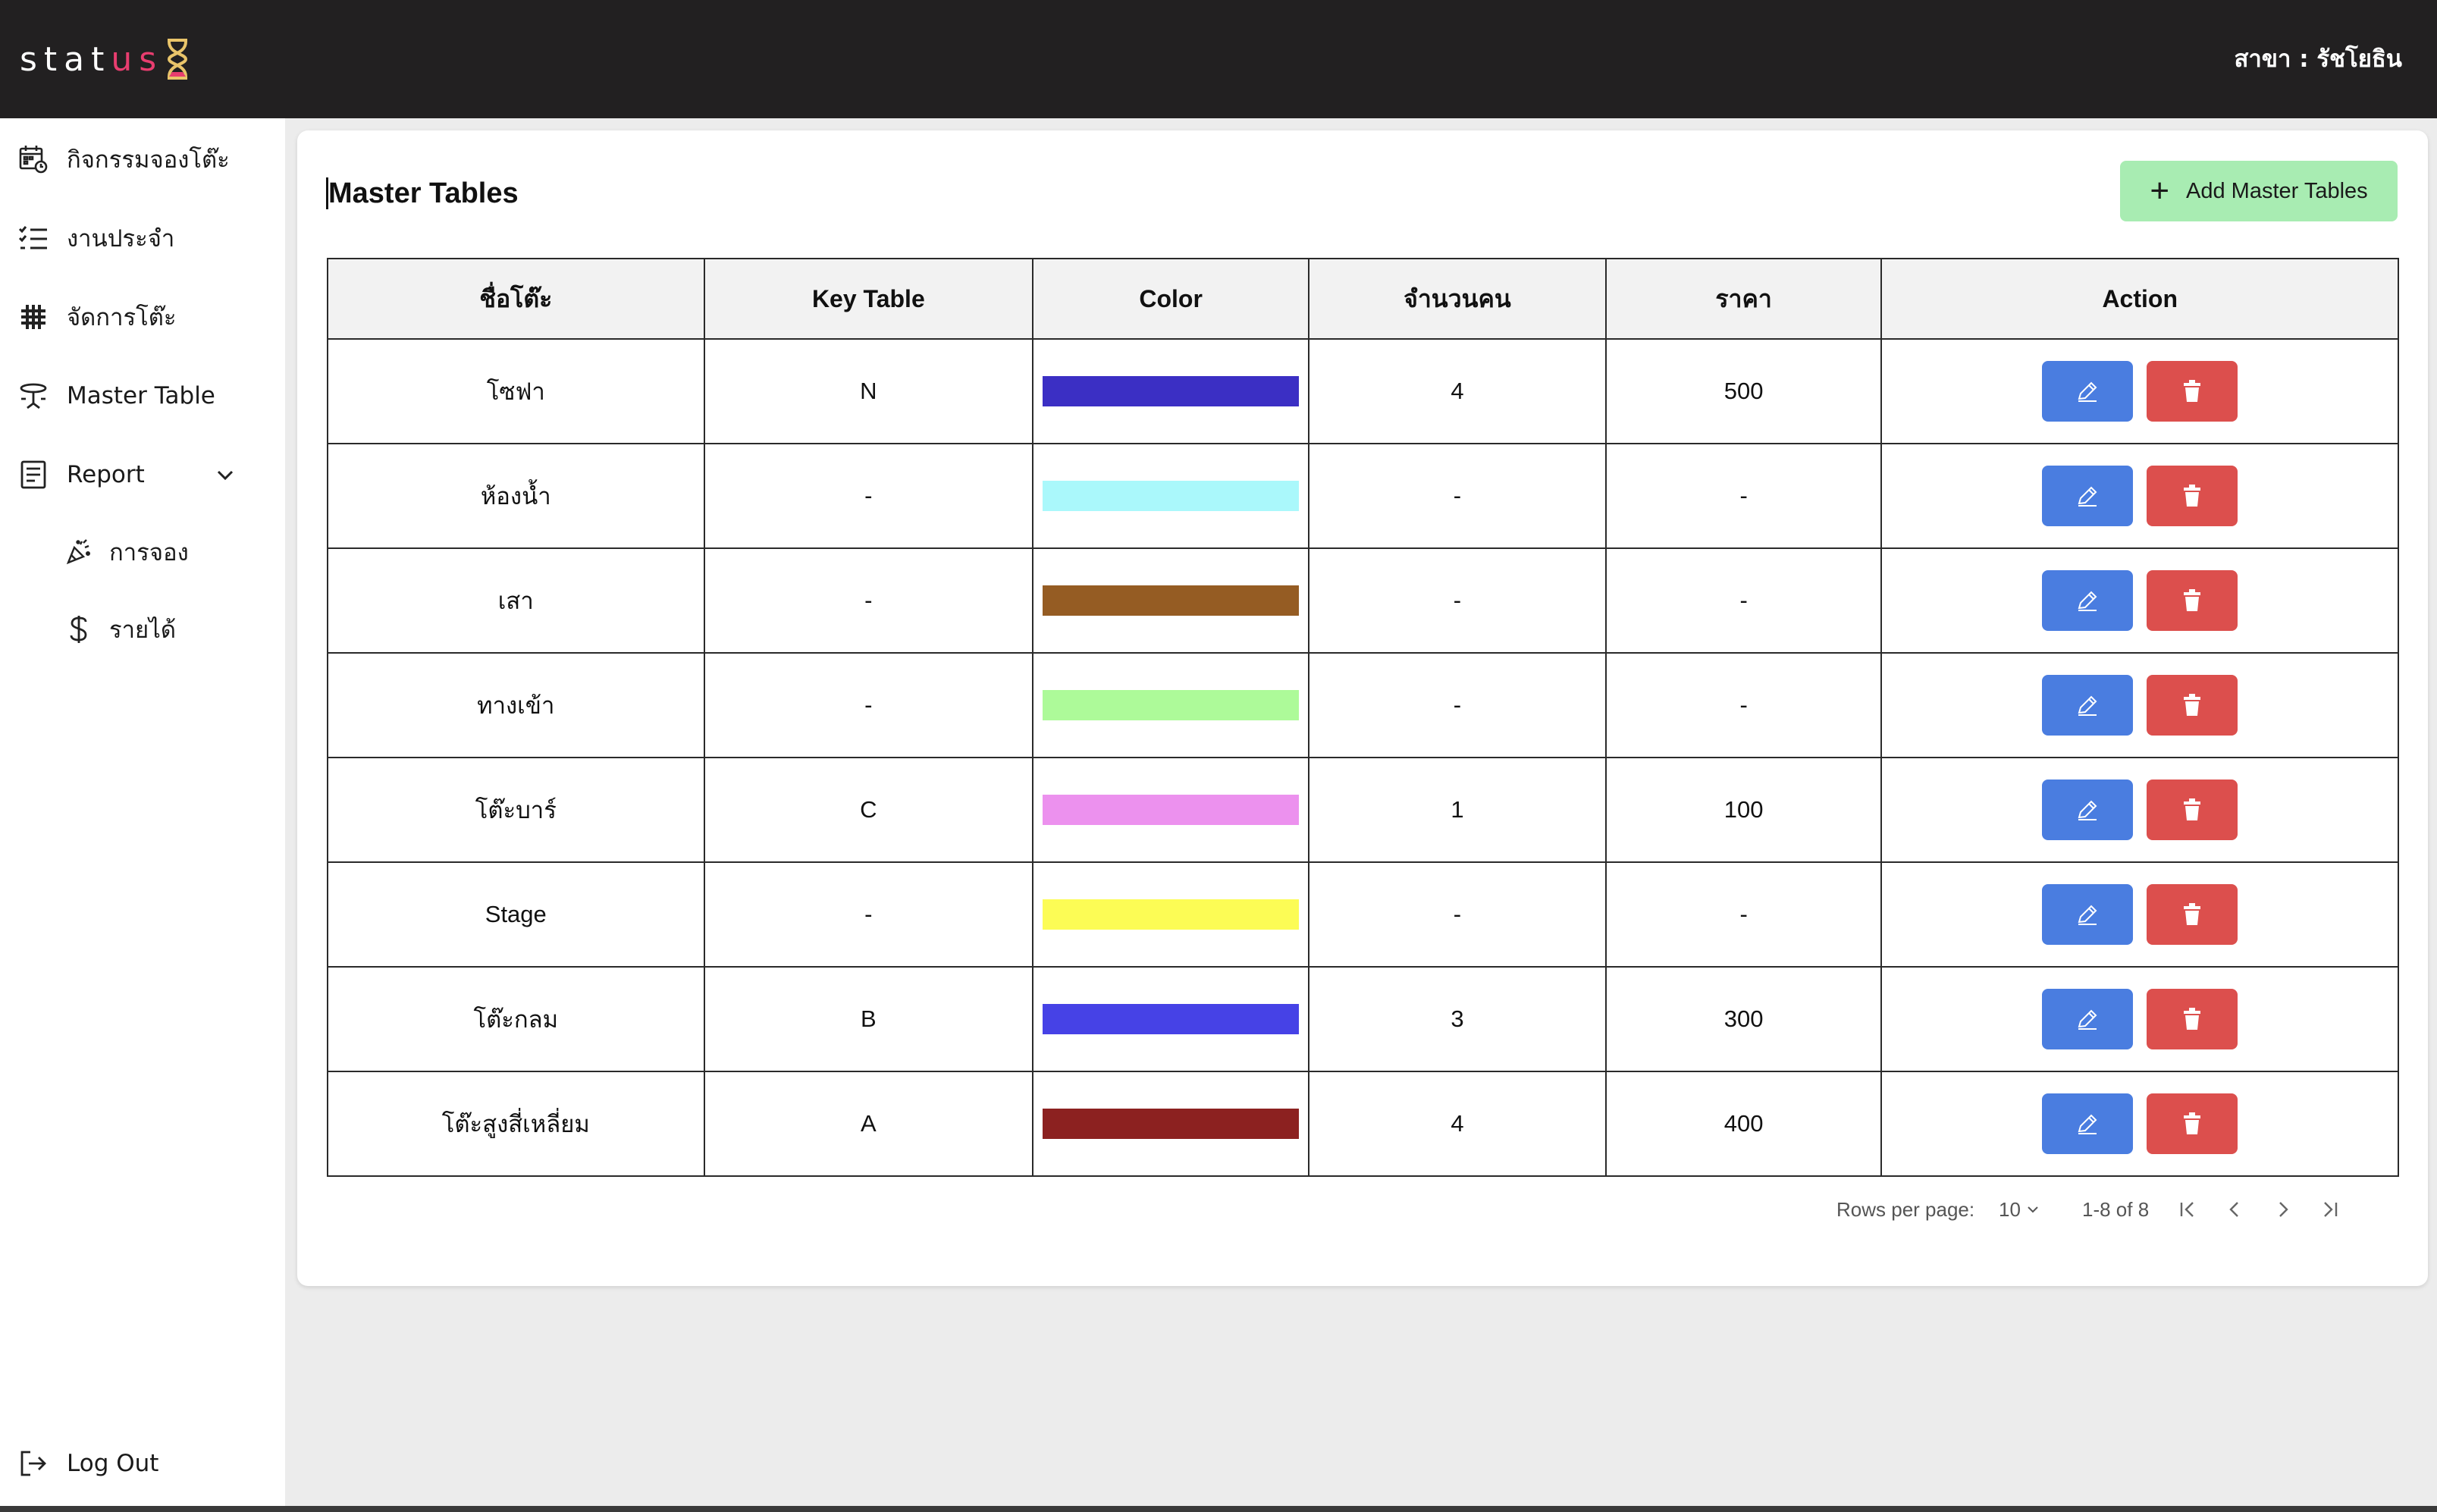 The height and width of the screenshot is (1512, 2437). I want to click on chevron-down-icon, so click(225, 475).